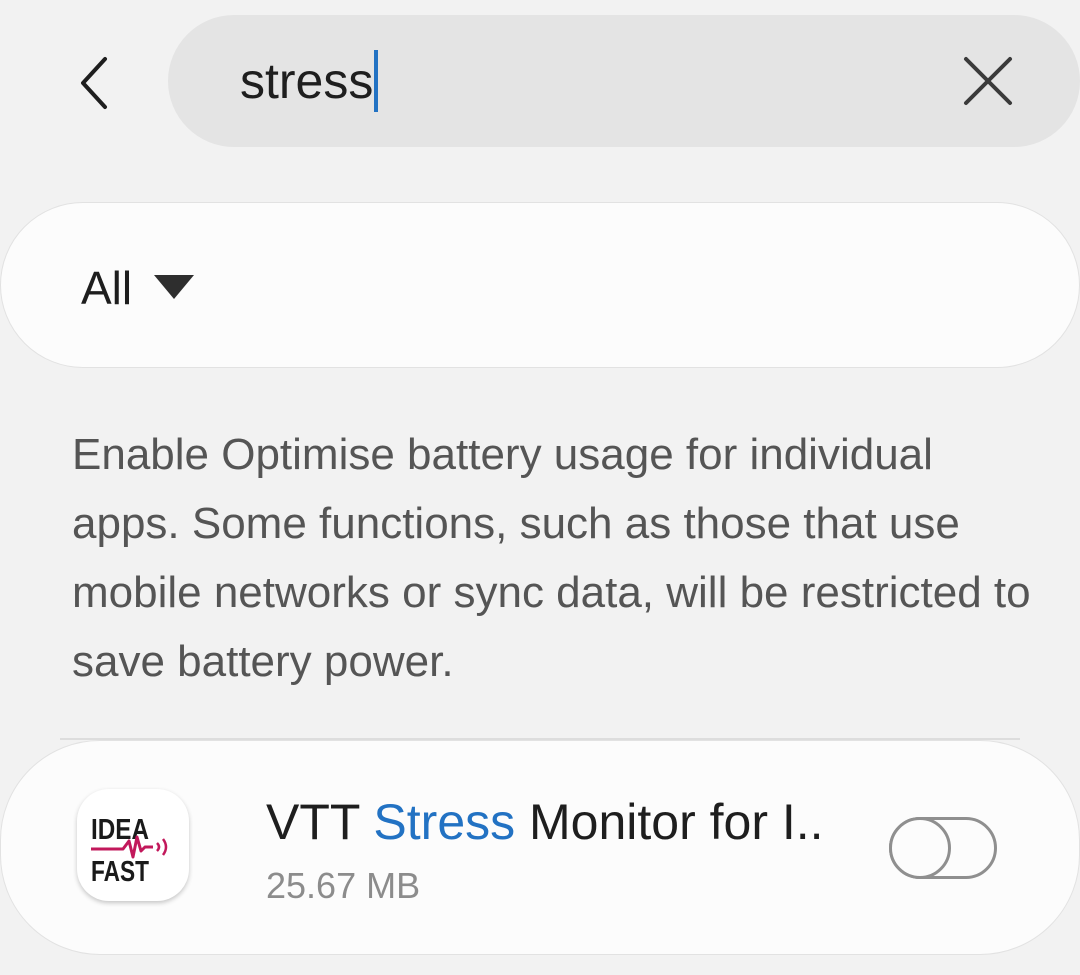 Image resolution: width=1080 pixels, height=975 pixels. Describe the element at coordinates (376, 81) in the screenshot. I see `text-cursor` at that location.